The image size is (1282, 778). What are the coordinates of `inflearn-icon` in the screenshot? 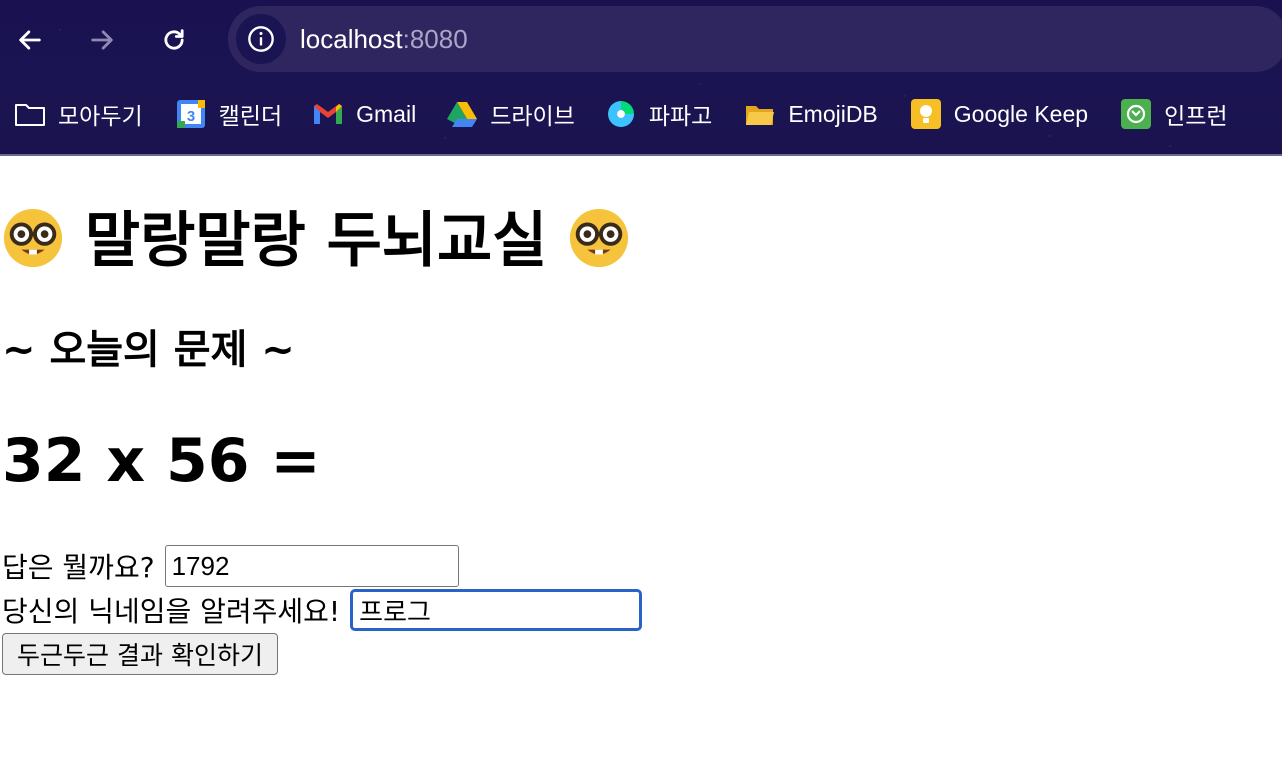 It's located at (1136, 114).